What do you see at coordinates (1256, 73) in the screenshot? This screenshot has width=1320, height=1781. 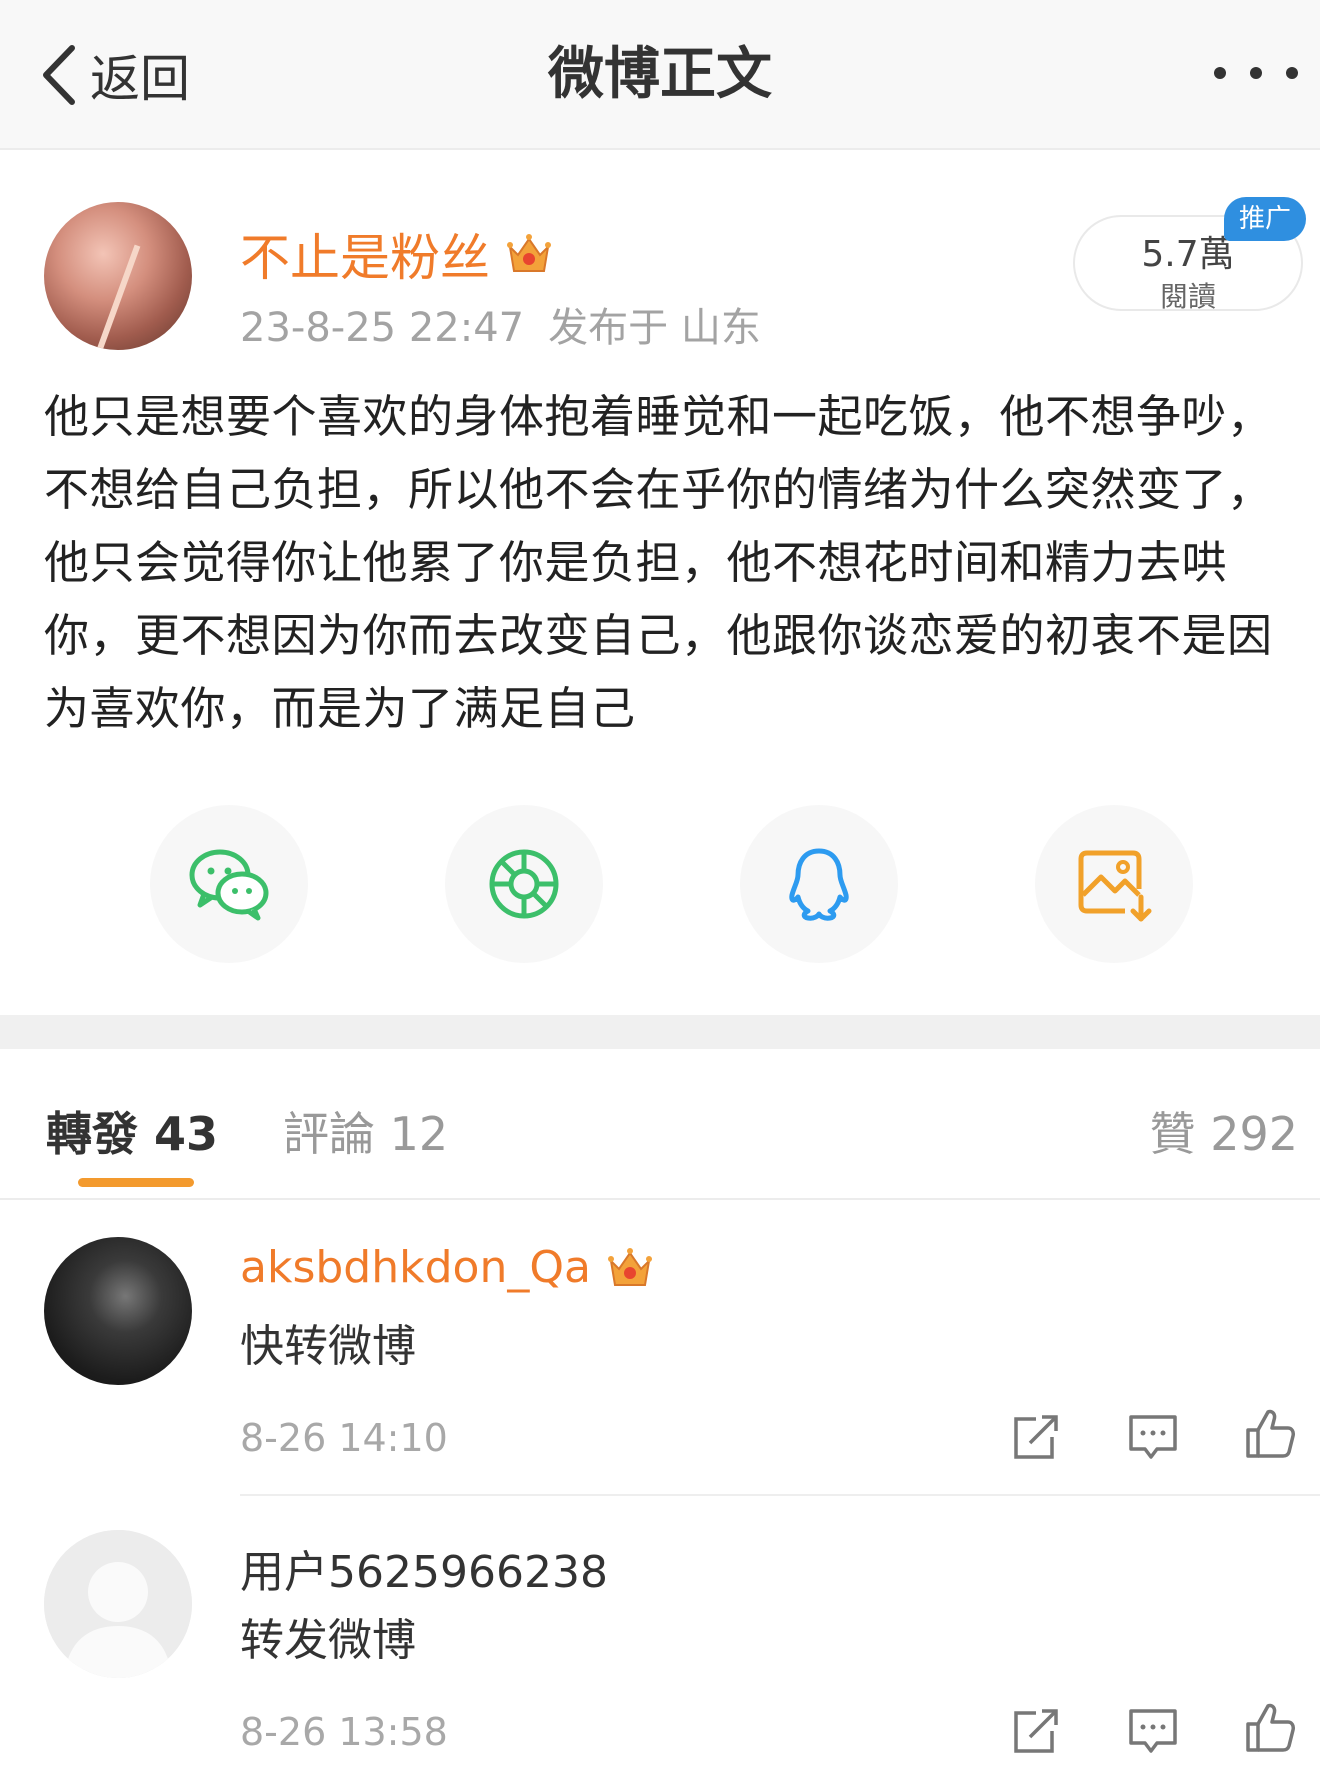 I see `more-options-icon` at bounding box center [1256, 73].